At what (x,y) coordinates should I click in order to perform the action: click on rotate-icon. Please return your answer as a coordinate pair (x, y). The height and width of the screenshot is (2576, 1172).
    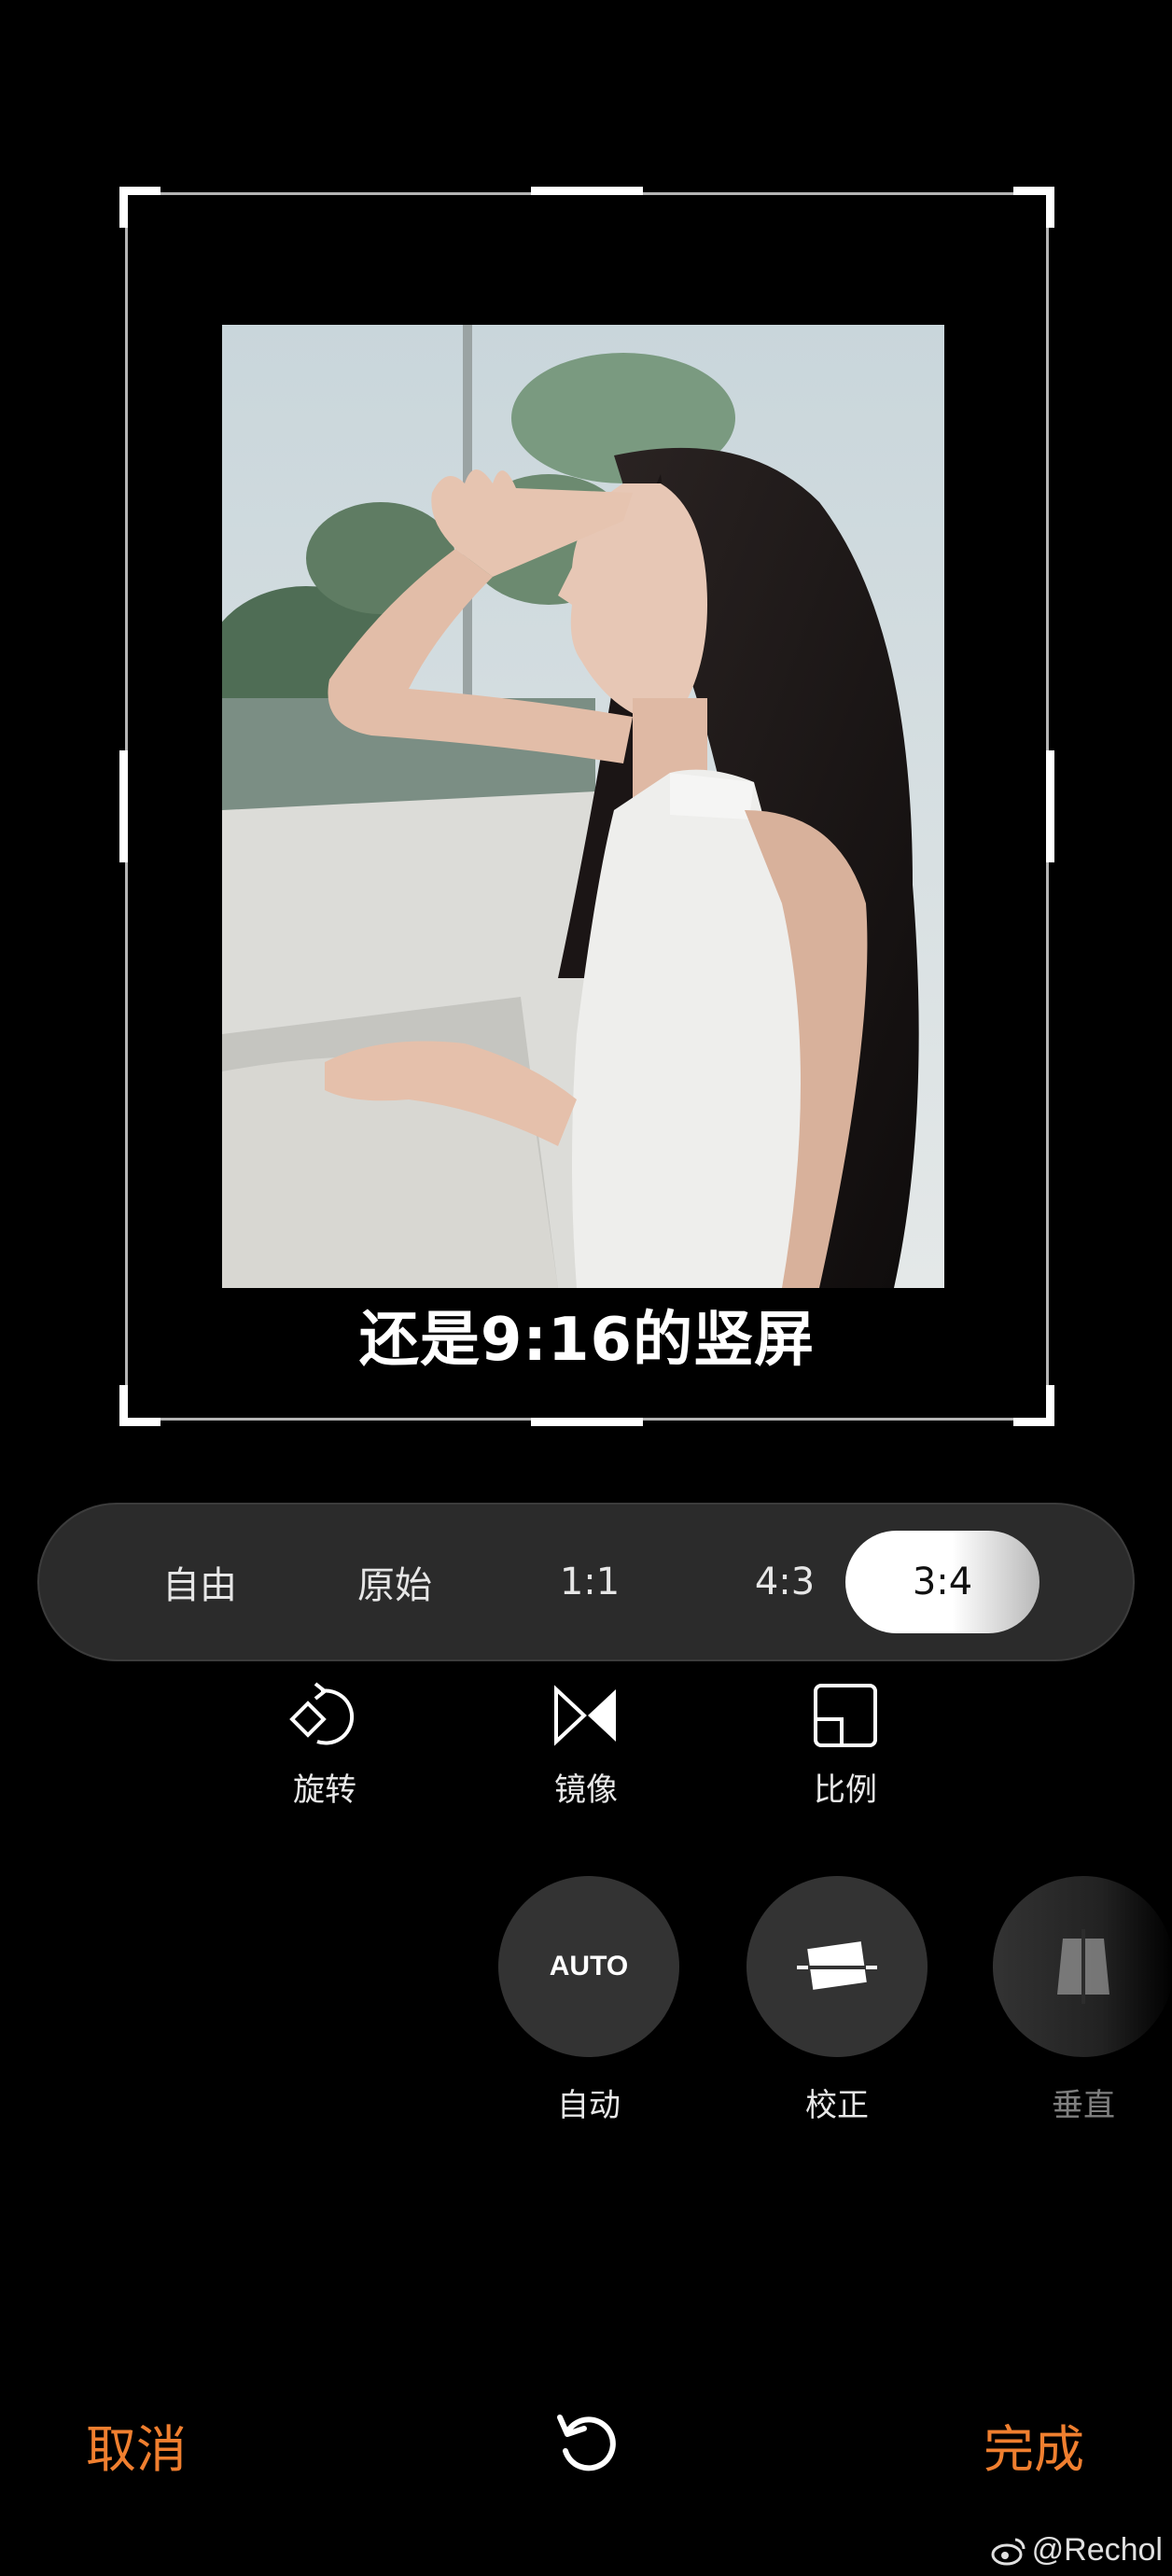
    Looking at the image, I should click on (322, 1713).